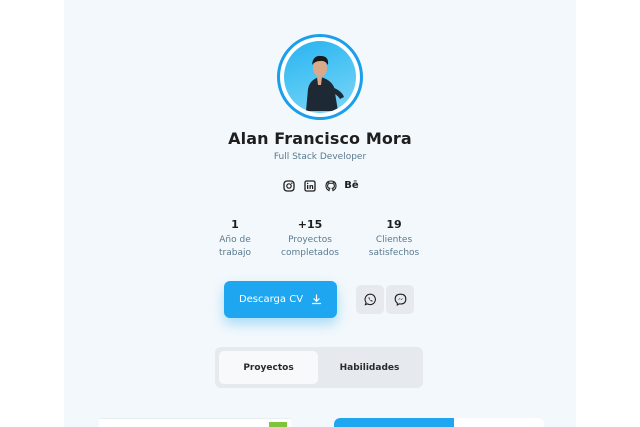  Describe the element at coordinates (310, 253) in the screenshot. I see `stat-label-line2: completados` at that location.